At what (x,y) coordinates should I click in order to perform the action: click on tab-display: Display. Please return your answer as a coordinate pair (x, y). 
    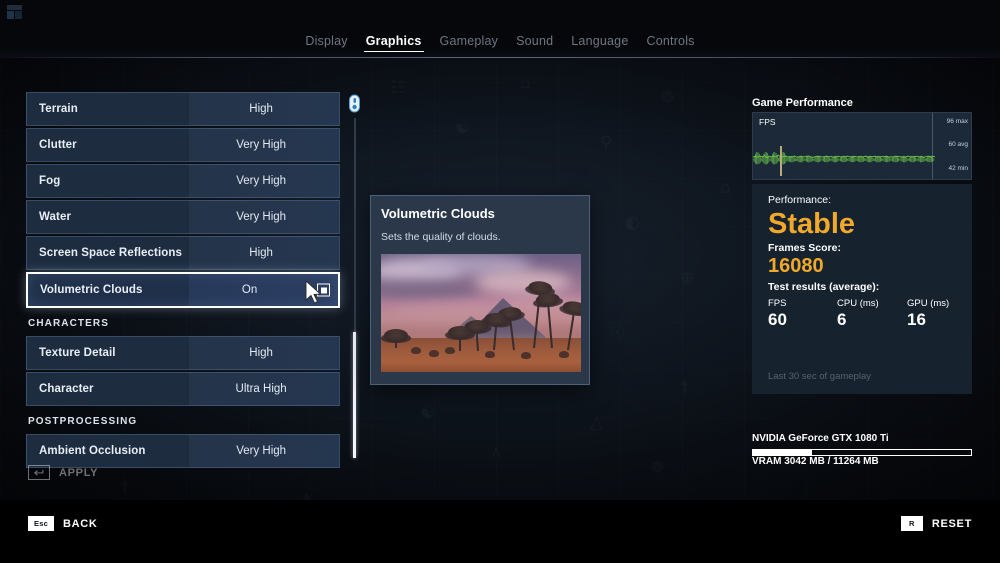
    Looking at the image, I should click on (326, 43).